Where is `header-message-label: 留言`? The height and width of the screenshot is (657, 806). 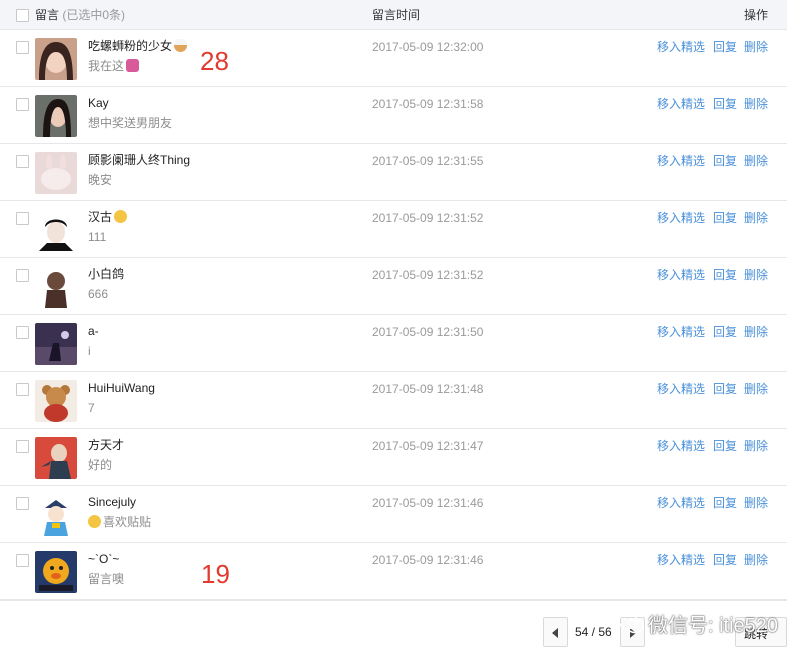
header-message-label: 留言 is located at coordinates (47, 15).